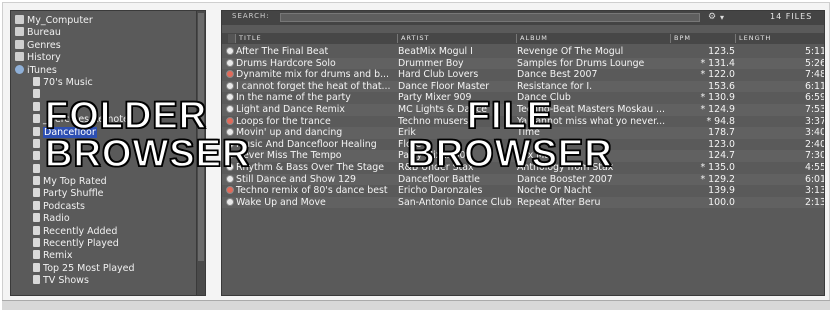 The width and height of the screenshot is (832, 310). I want to click on folder-item-label: Top 25 Most Played, so click(89, 268).